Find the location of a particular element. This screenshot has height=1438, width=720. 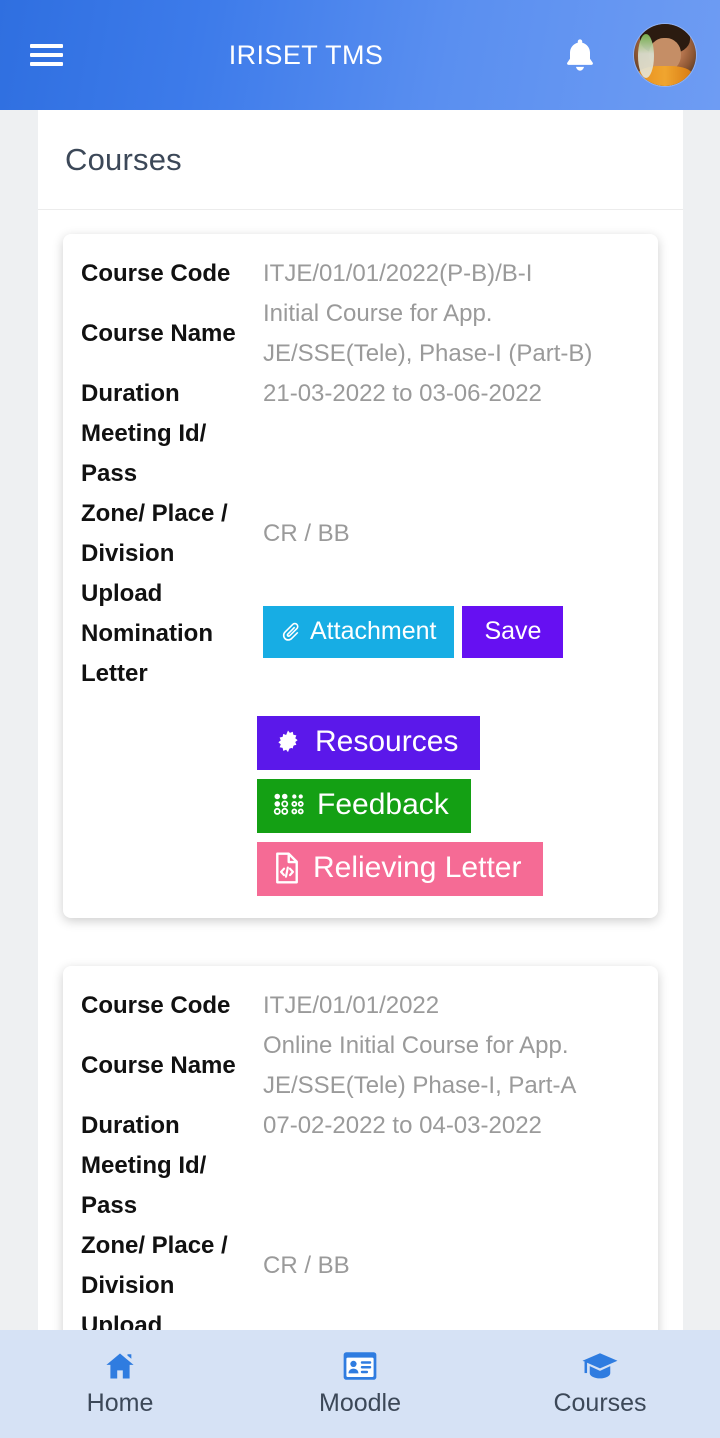

page-title: Courses is located at coordinates (123, 159).